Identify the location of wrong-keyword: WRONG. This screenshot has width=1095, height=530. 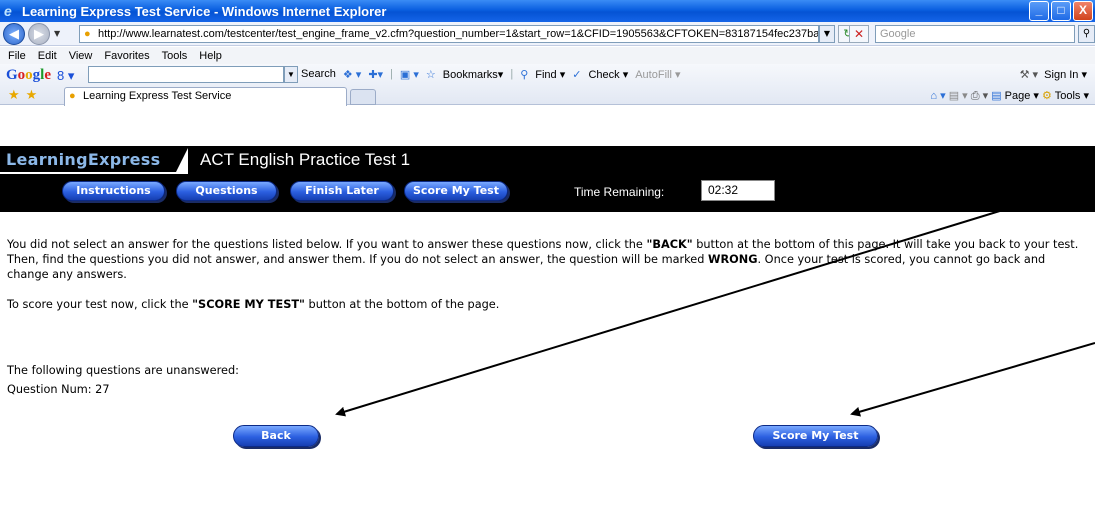
(733, 259).